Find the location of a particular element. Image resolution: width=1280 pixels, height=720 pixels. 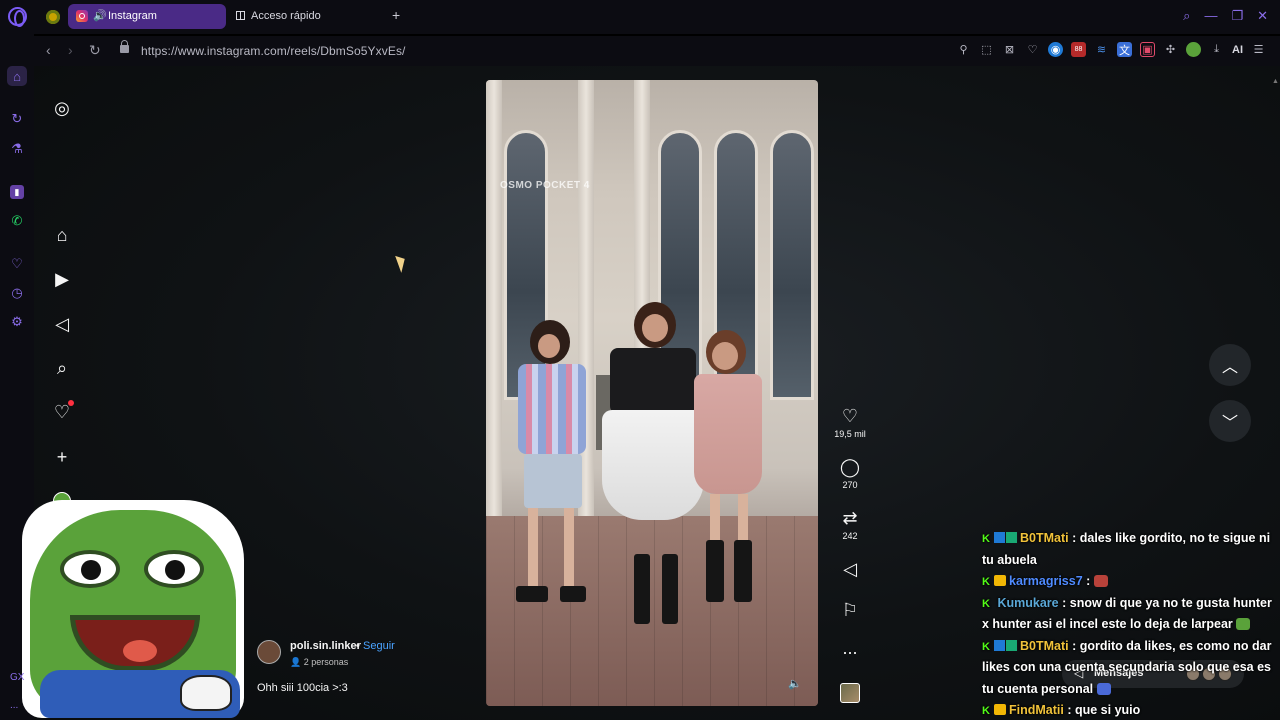

maximize-button: ❐ is located at coordinates (1237, 16).